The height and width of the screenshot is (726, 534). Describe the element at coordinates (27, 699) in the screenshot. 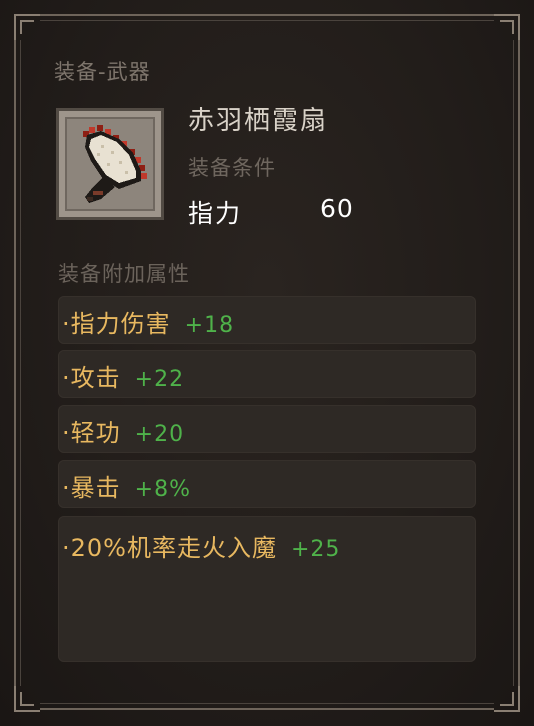

I see `frame-corner-bottom-left` at that location.